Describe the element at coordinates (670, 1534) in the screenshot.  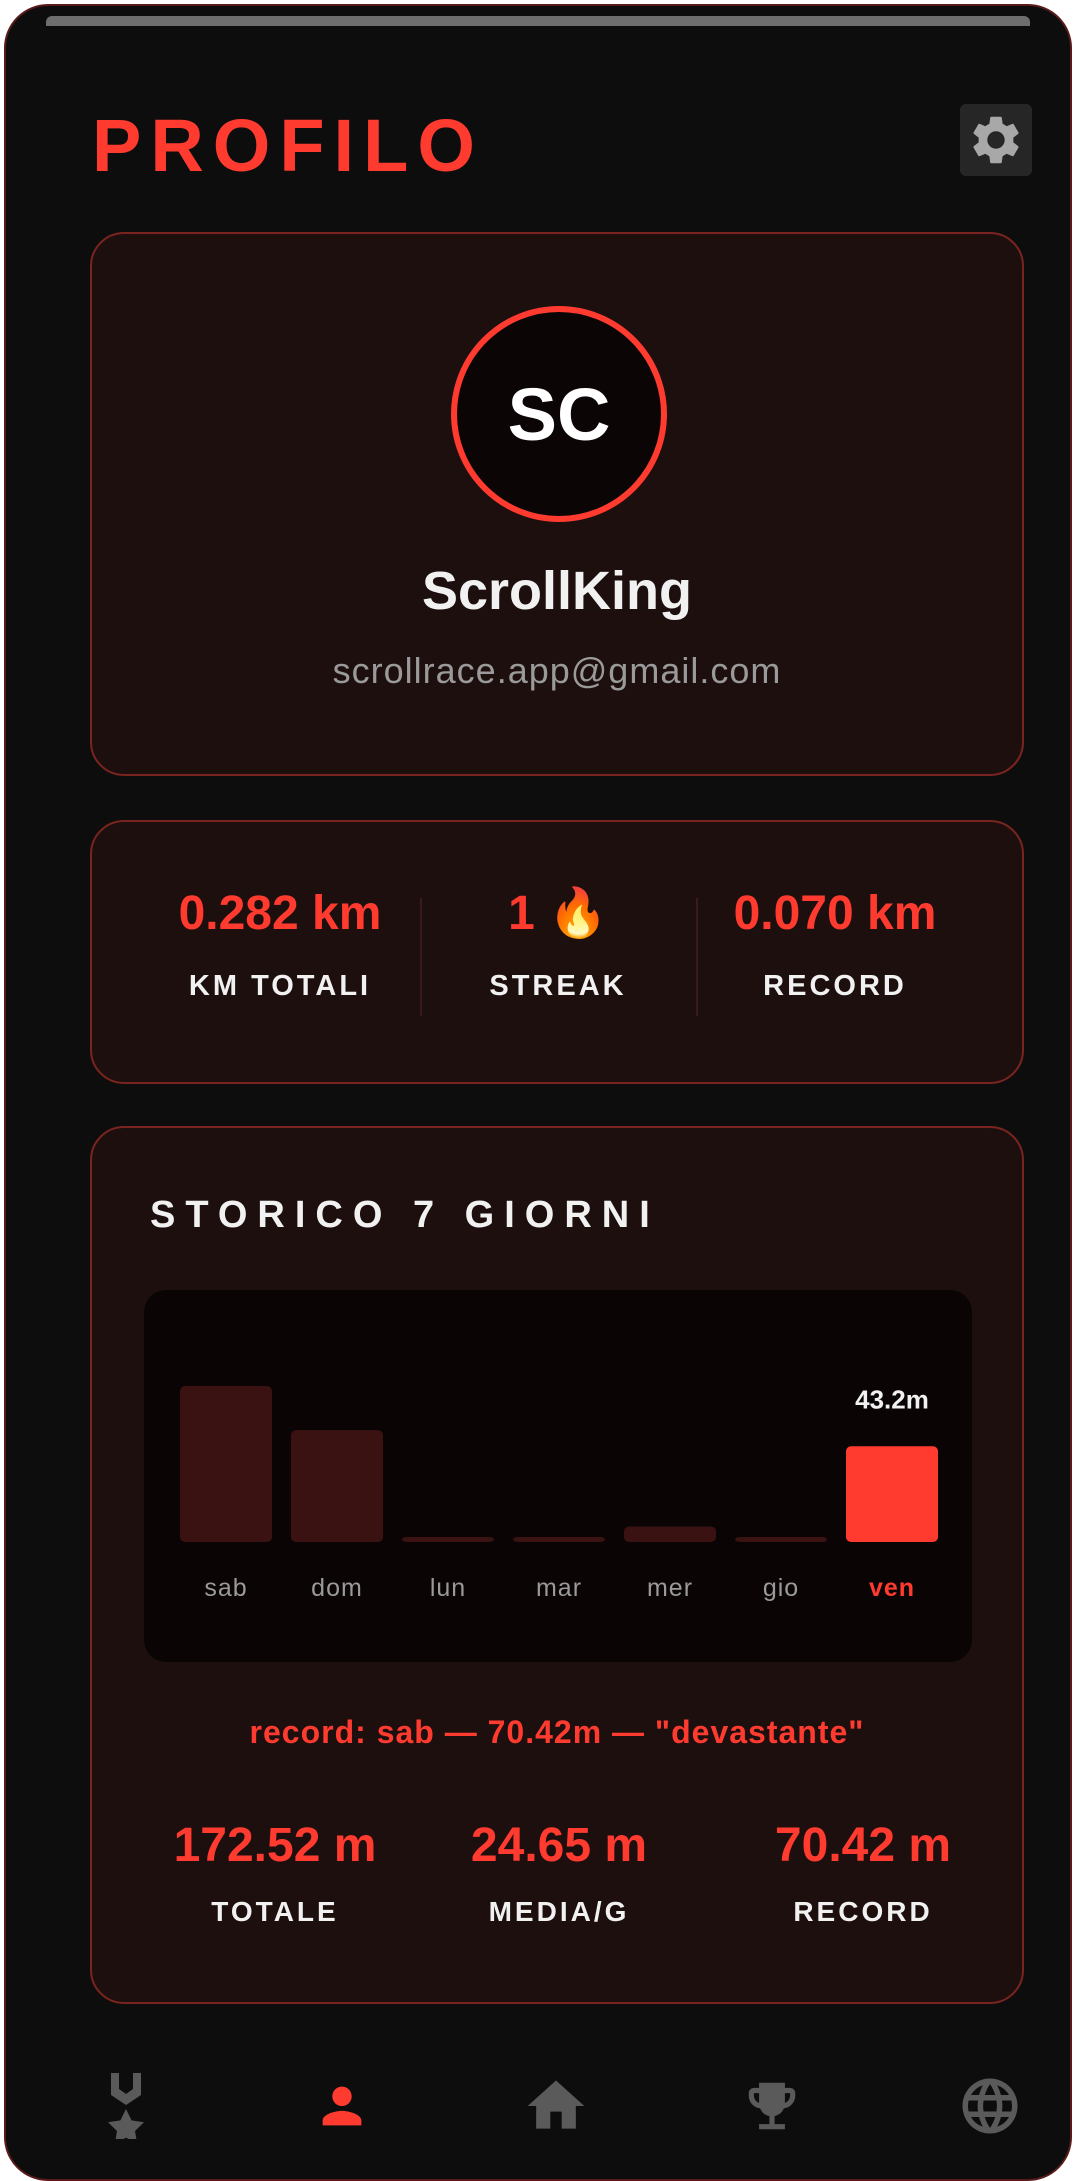
I see `bar-mer` at that location.